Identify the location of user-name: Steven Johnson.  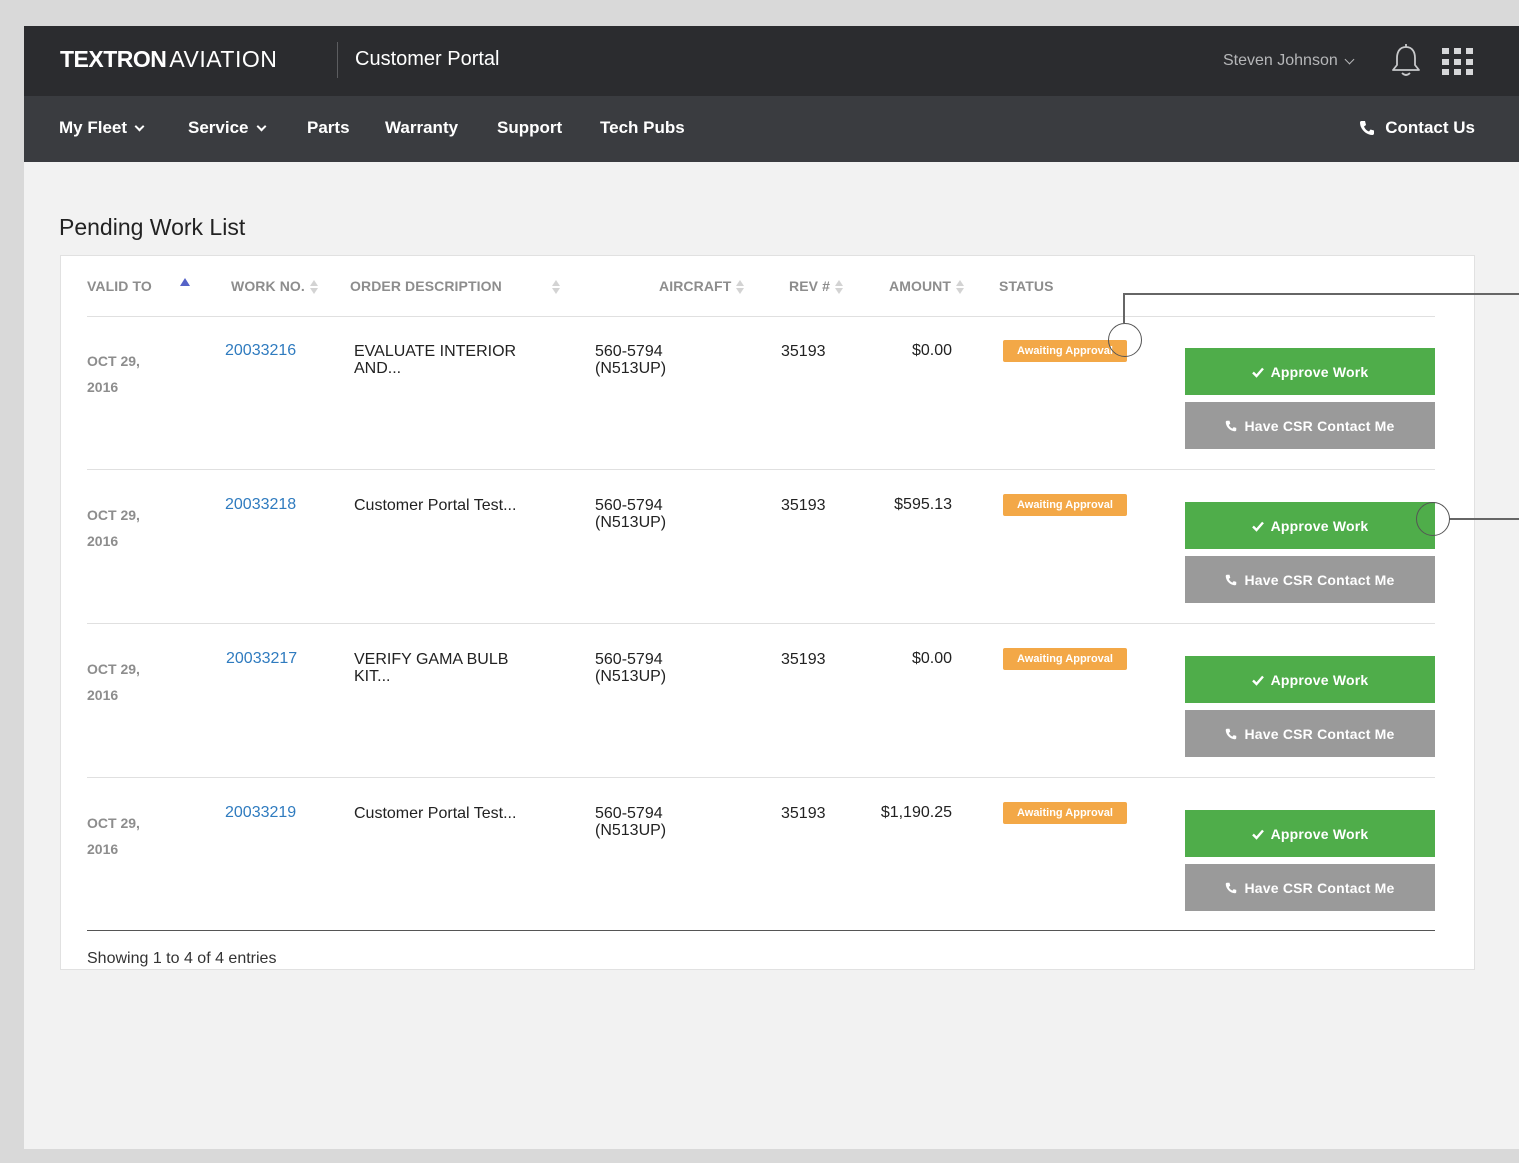
(1280, 60).